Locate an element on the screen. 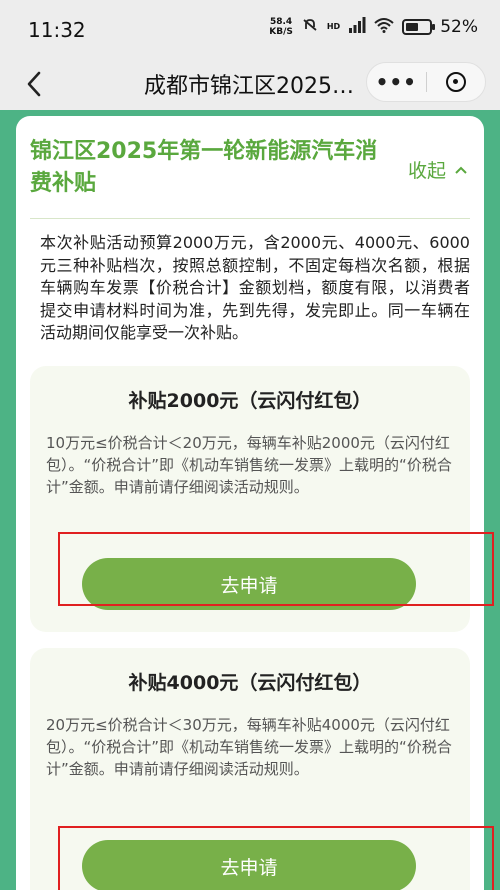  battery-fill is located at coordinates (412, 26).